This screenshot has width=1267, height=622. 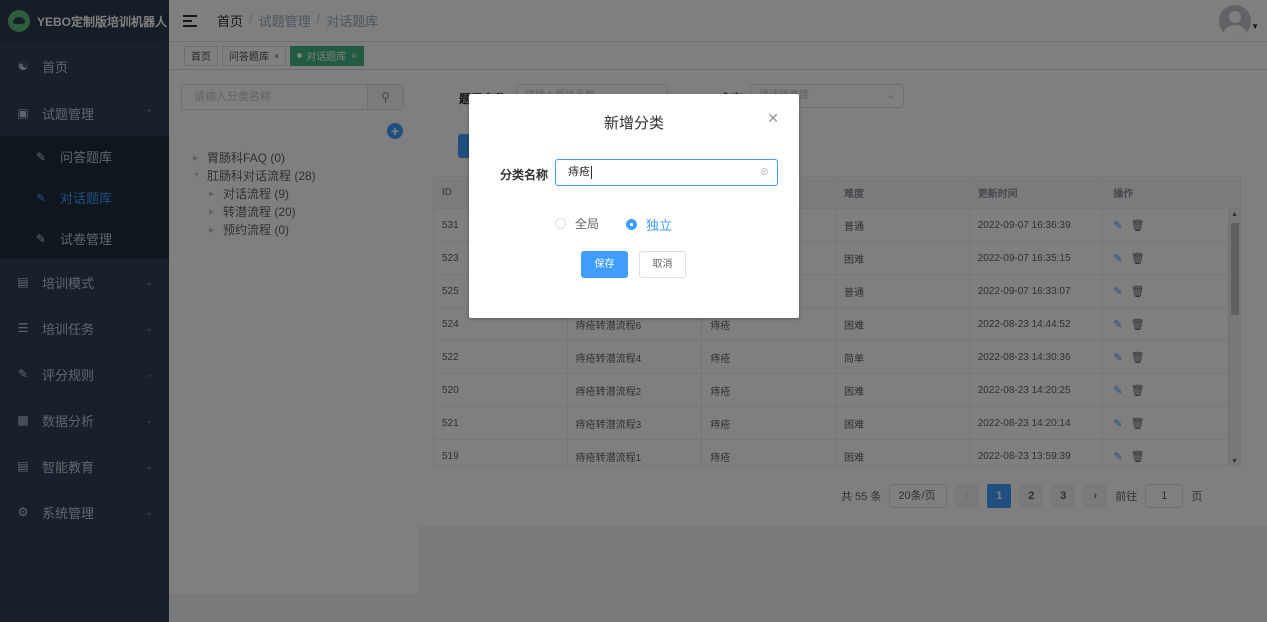 What do you see at coordinates (631, 224) in the screenshot?
I see `radio-checked-icon` at bounding box center [631, 224].